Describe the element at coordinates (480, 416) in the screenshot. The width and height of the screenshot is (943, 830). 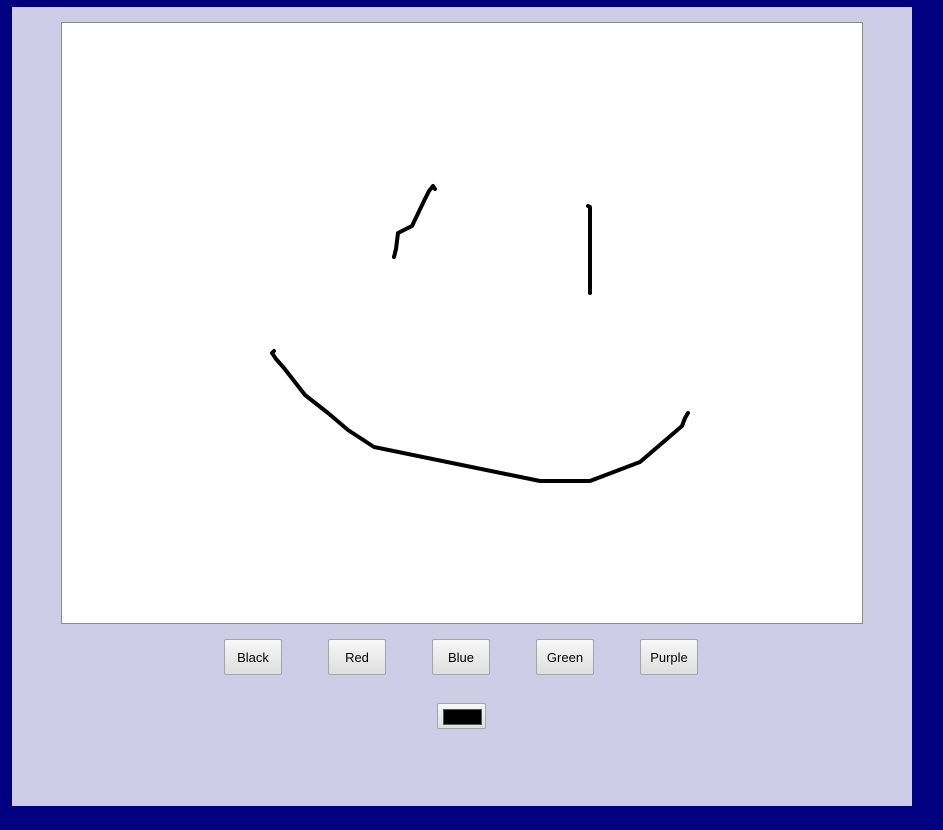
I see `stroke-mouth` at that location.